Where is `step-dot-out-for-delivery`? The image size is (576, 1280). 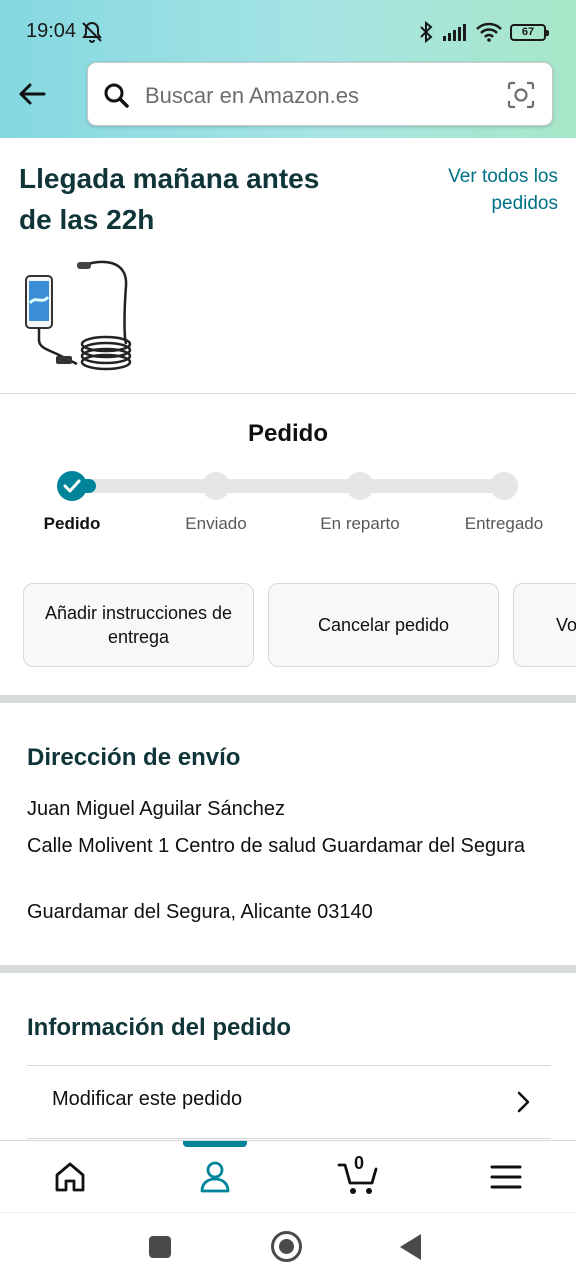 step-dot-out-for-delivery is located at coordinates (360, 486).